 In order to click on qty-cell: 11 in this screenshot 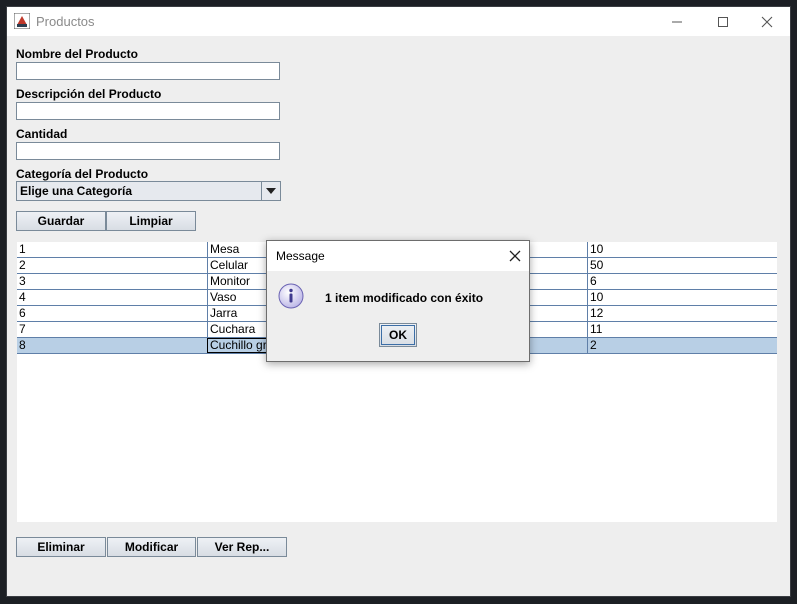, I will do `click(682, 329)`.